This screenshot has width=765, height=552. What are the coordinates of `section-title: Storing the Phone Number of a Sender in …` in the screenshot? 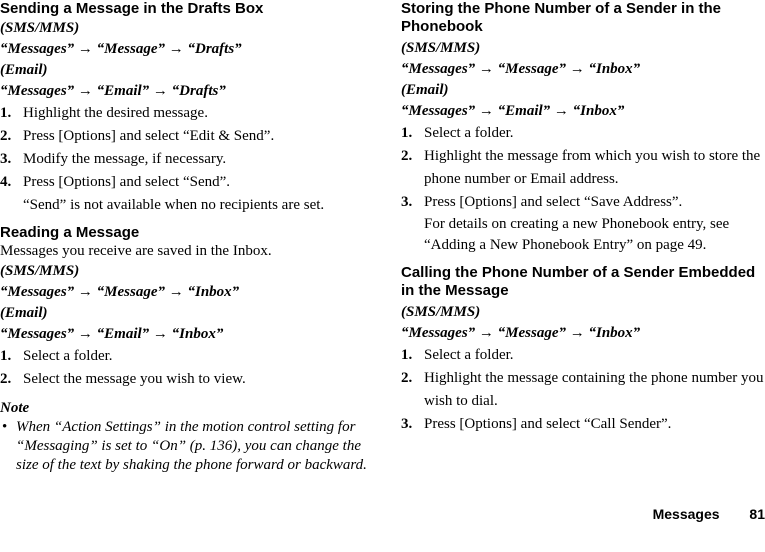 It's located at (561, 17).